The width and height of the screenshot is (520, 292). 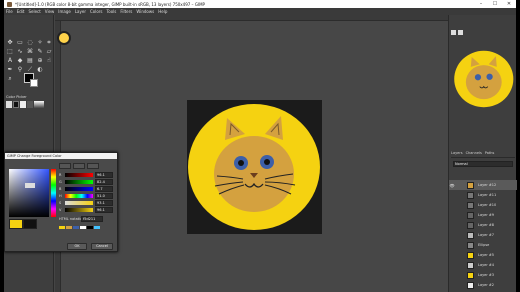 I want to click on channel-value: 82.4, so click(x=104, y=182).